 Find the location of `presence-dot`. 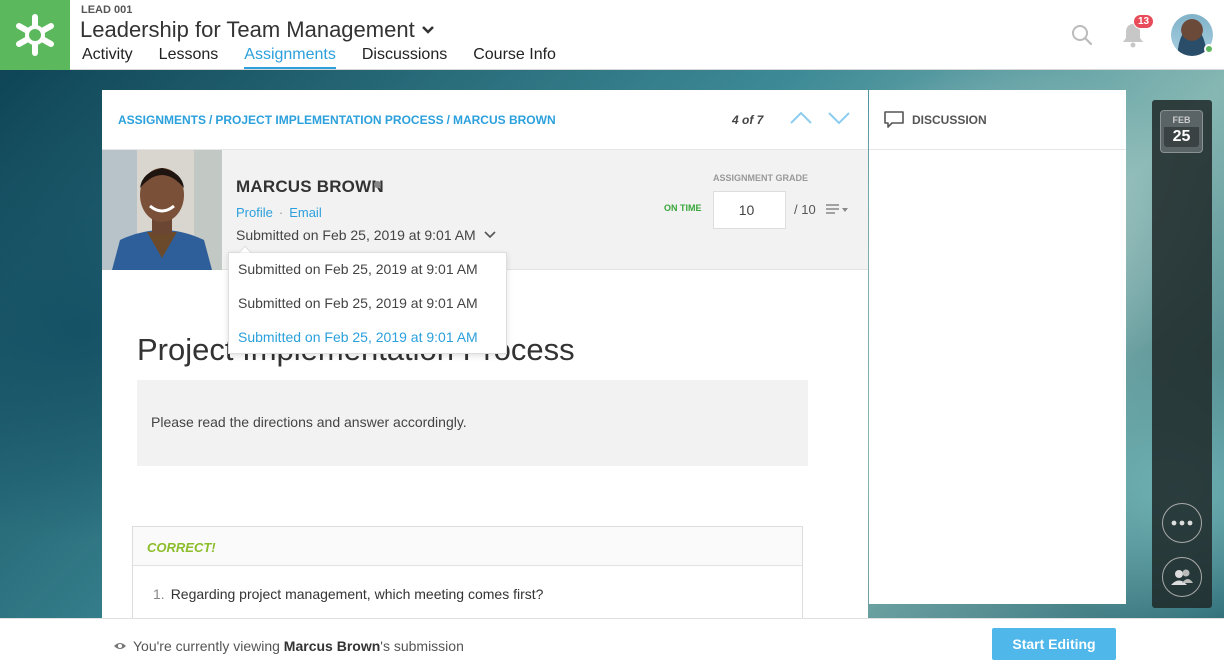

presence-dot is located at coordinates (377, 184).